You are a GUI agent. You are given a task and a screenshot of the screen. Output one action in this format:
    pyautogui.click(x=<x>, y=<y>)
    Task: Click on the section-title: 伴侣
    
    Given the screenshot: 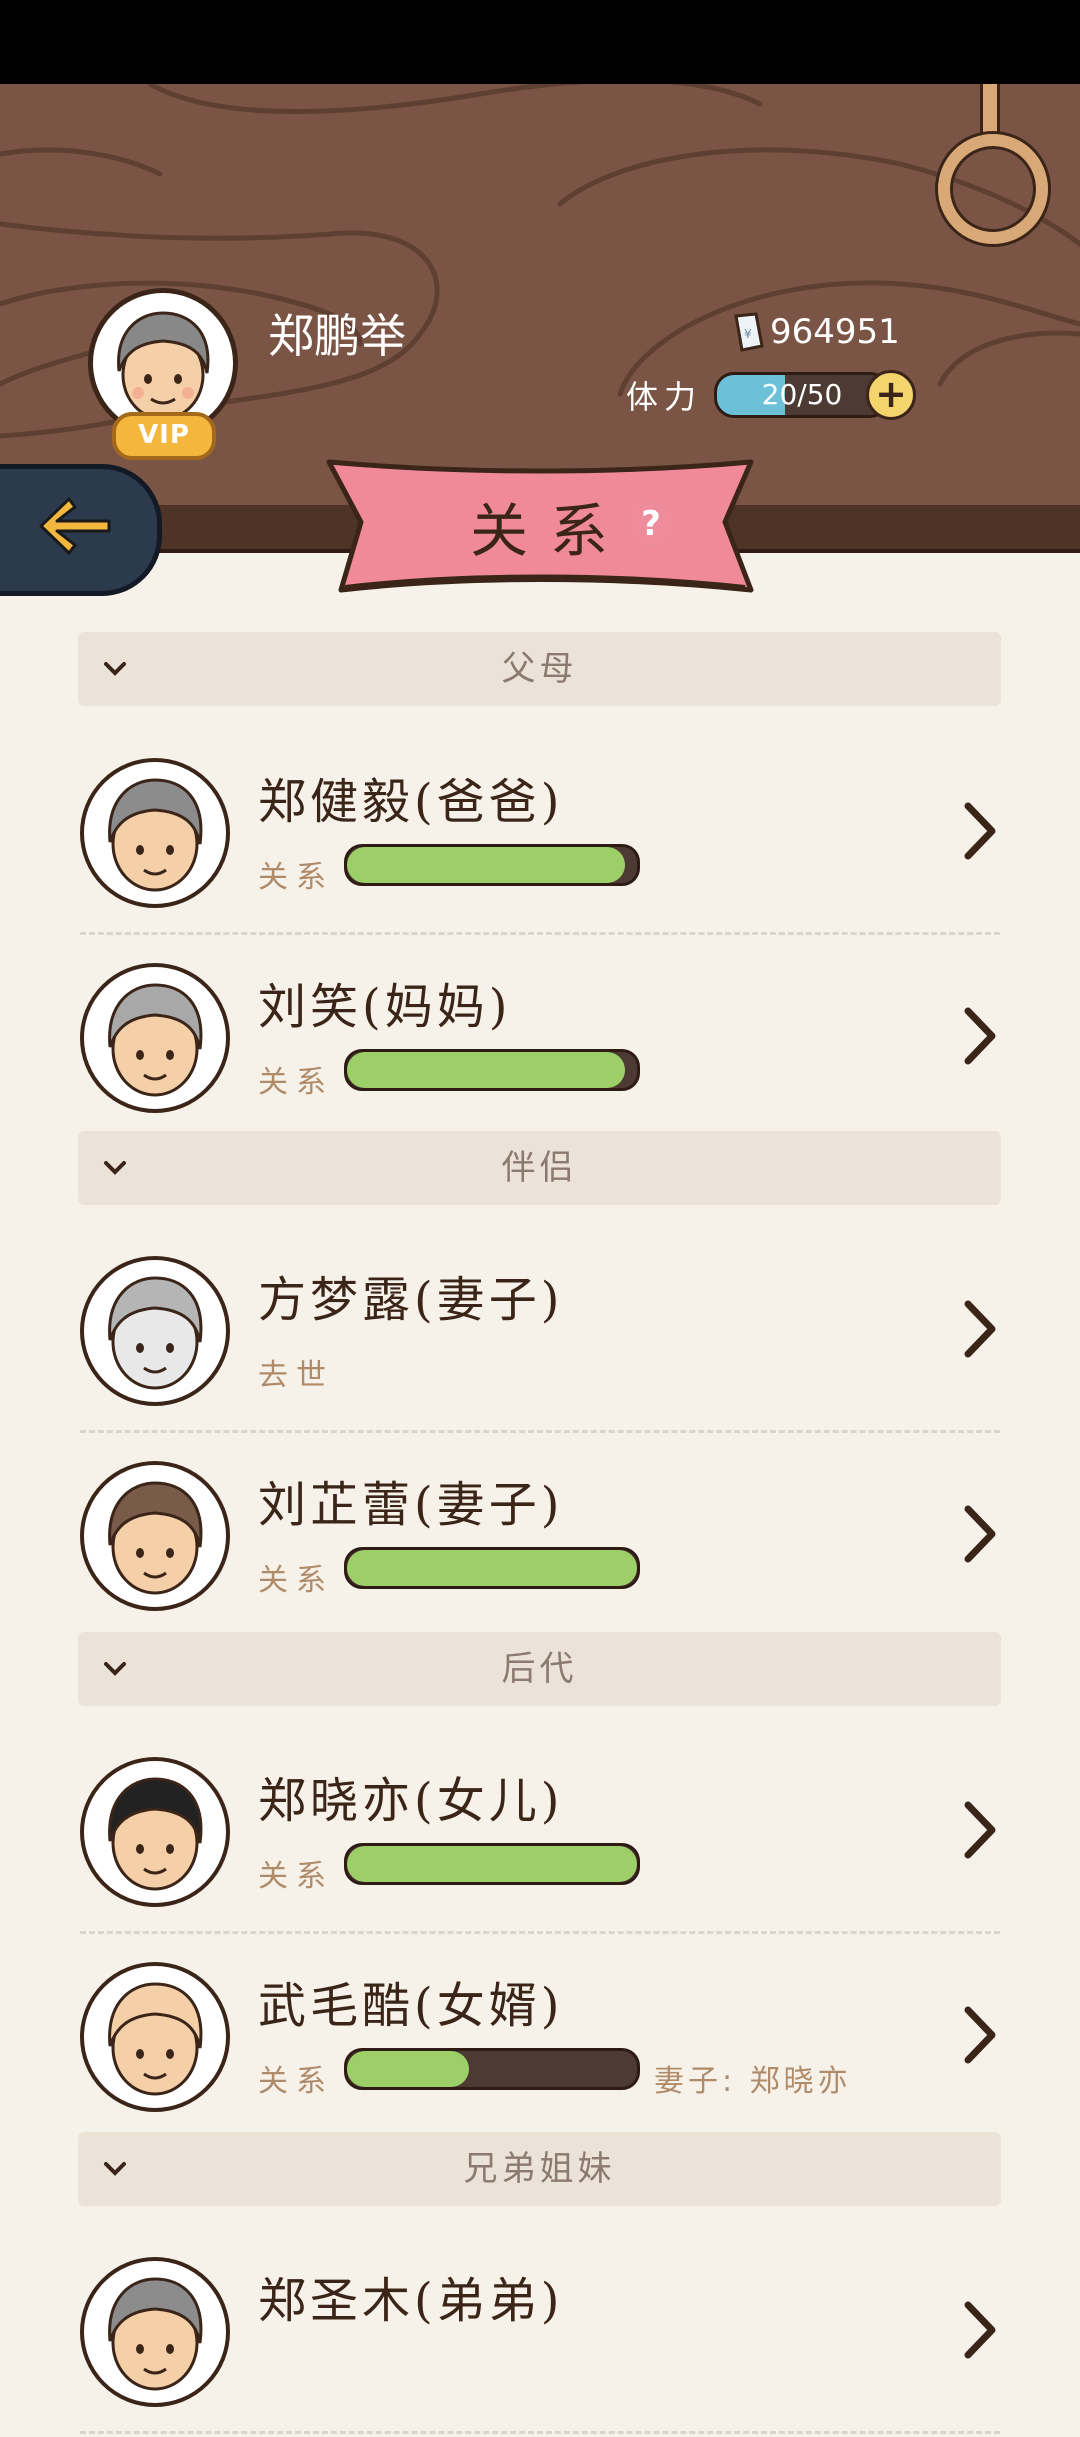 What is the action you would take?
    pyautogui.click(x=539, y=1168)
    